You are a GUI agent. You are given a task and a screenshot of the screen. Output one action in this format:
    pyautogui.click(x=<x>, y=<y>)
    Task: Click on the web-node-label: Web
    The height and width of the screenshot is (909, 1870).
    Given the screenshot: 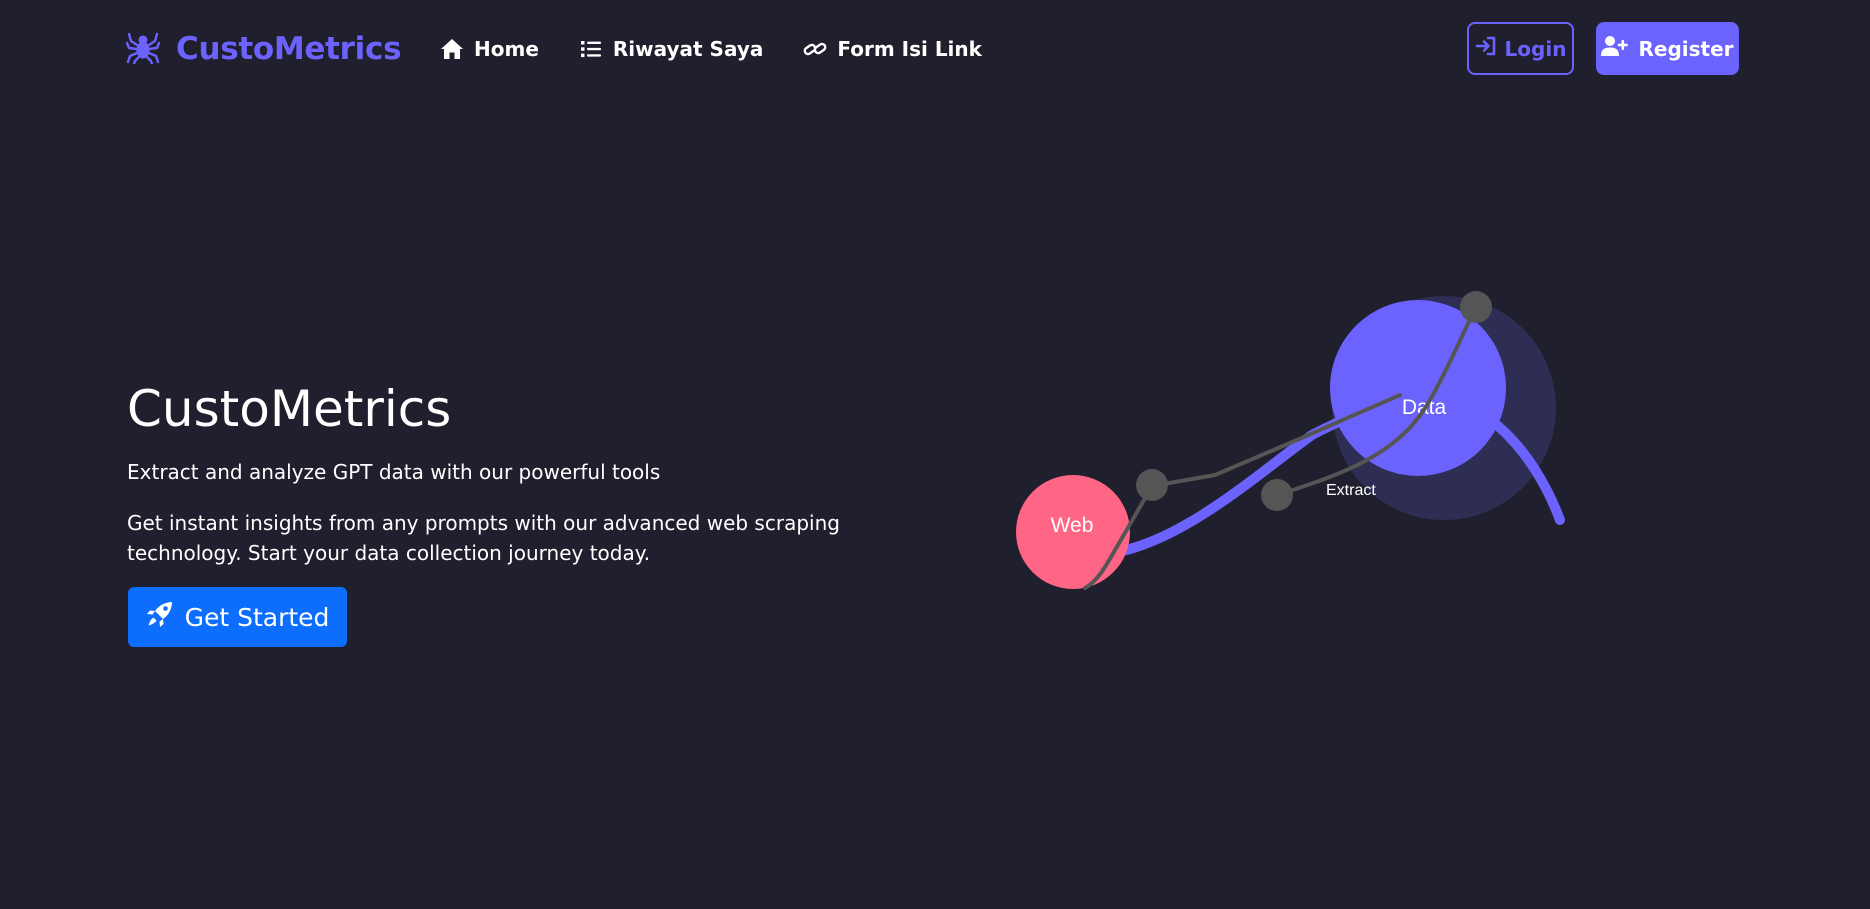 What is the action you would take?
    pyautogui.click(x=1072, y=525)
    